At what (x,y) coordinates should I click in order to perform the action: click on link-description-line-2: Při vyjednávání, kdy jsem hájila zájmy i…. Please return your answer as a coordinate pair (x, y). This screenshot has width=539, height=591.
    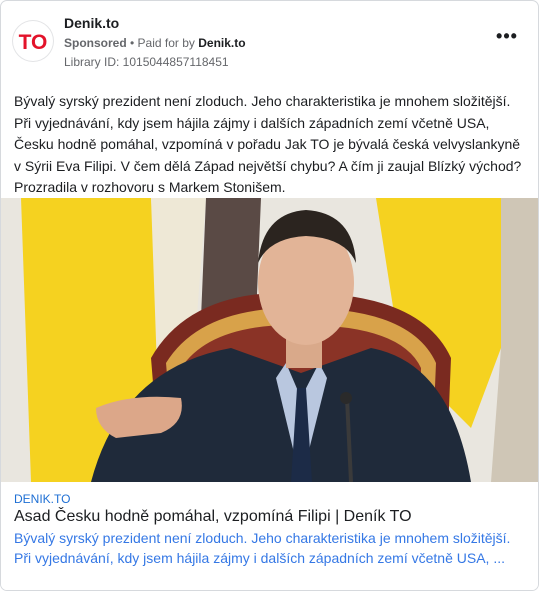
    Looking at the image, I should click on (259, 558).